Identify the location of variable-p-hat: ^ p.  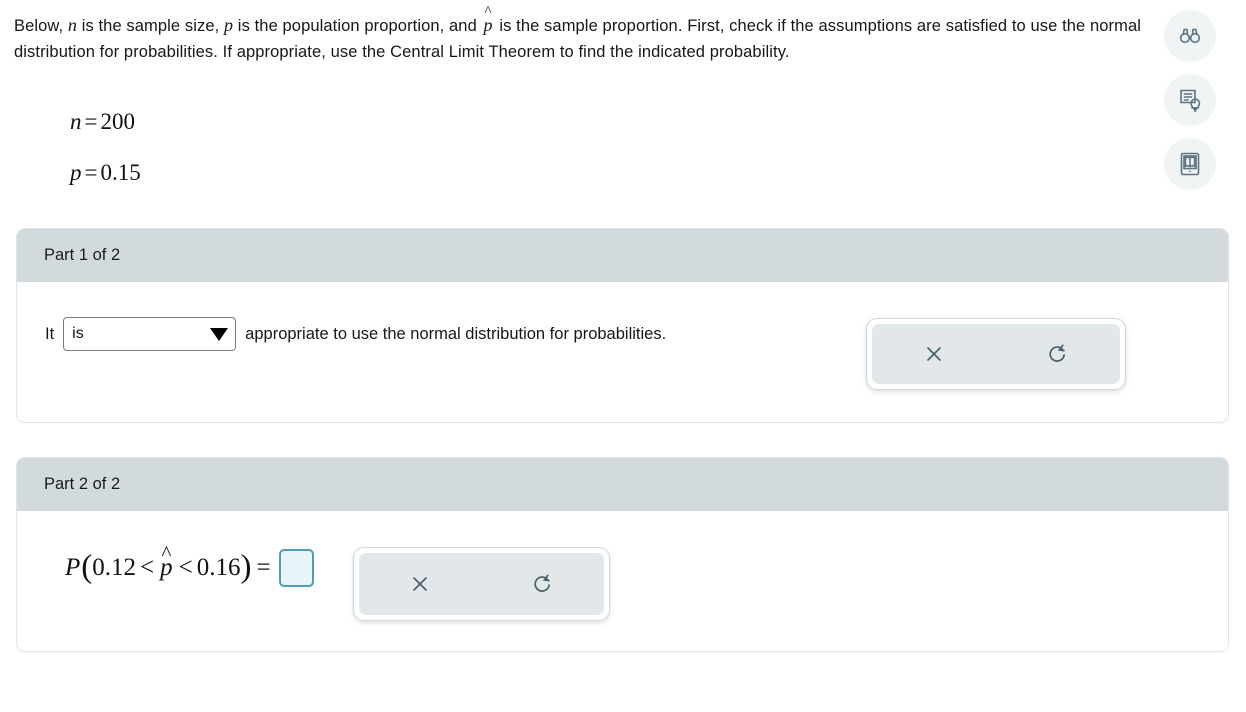
(488, 20).